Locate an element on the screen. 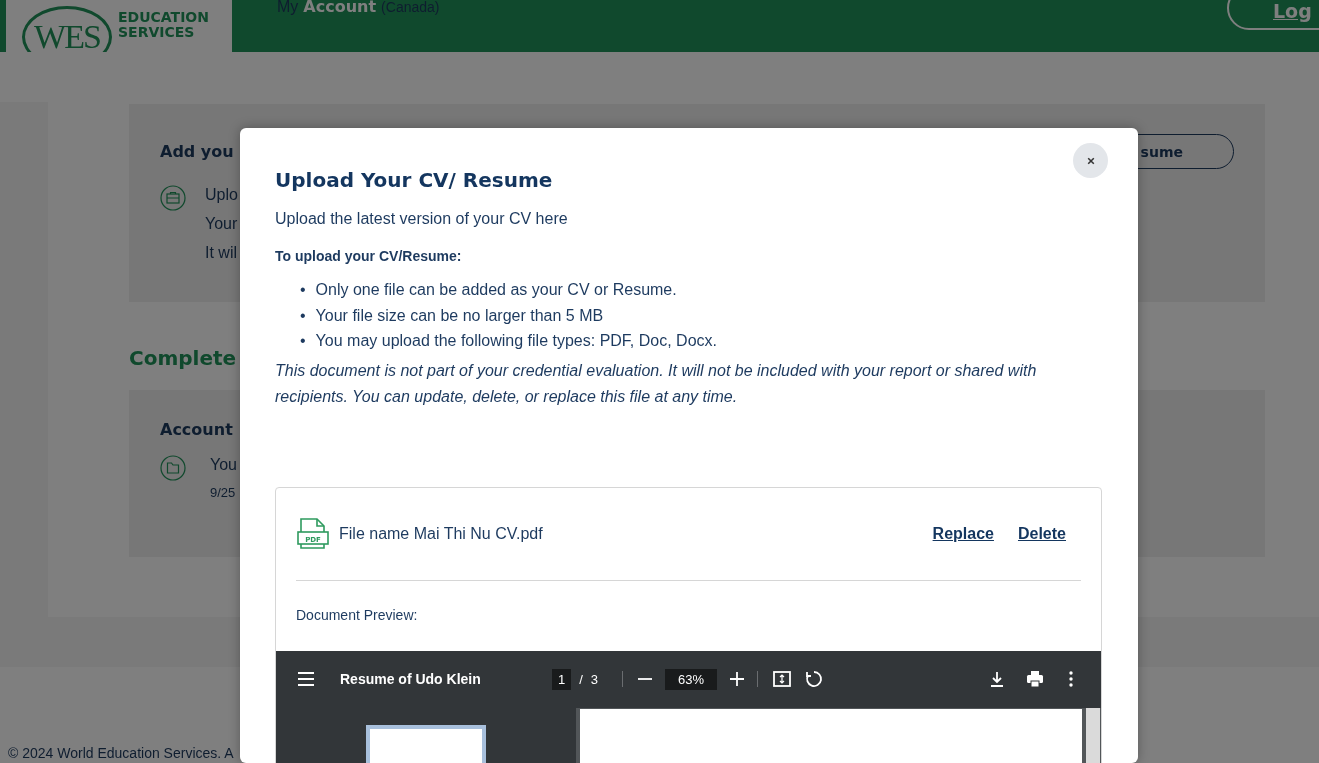 The height and width of the screenshot is (763, 1319). fit-page-icon is located at coordinates (782, 679).